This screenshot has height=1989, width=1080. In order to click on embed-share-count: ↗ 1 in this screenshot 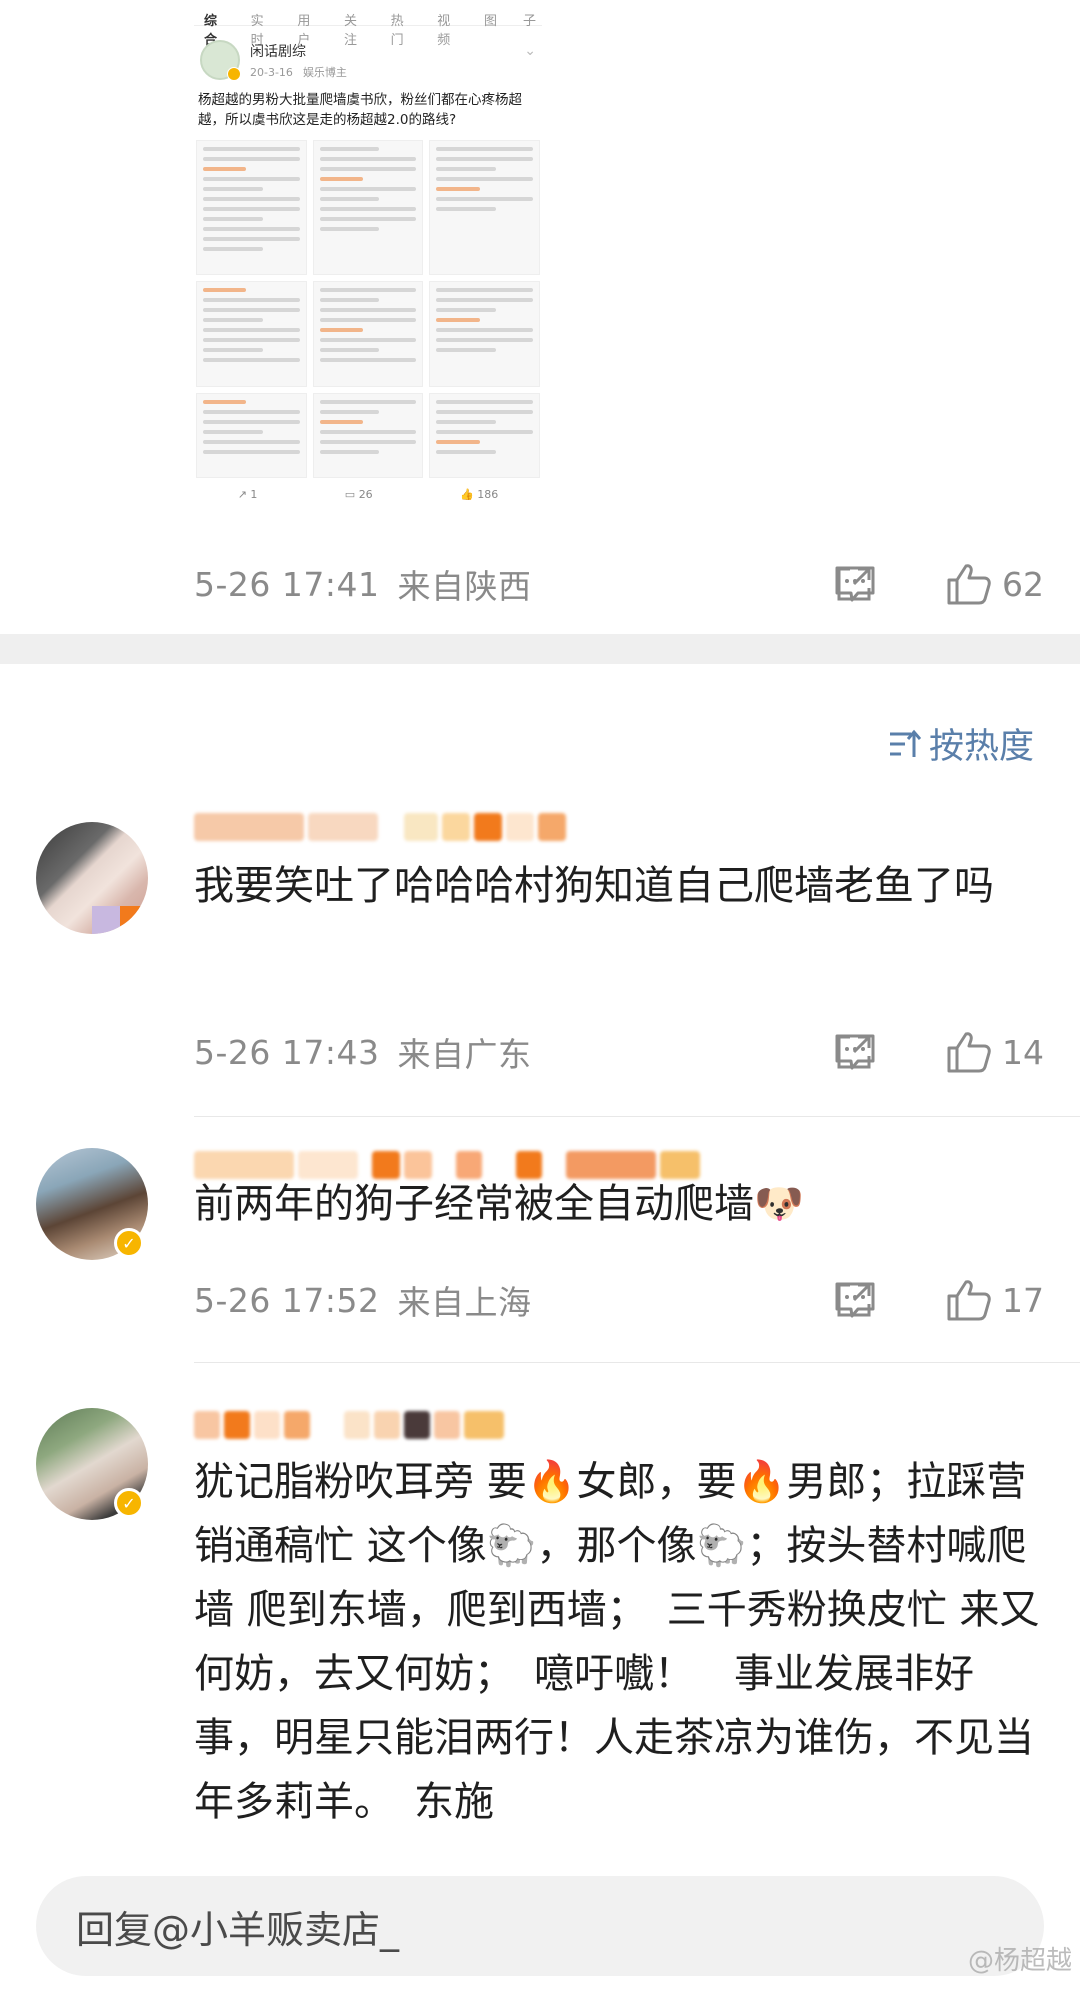, I will do `click(247, 494)`.